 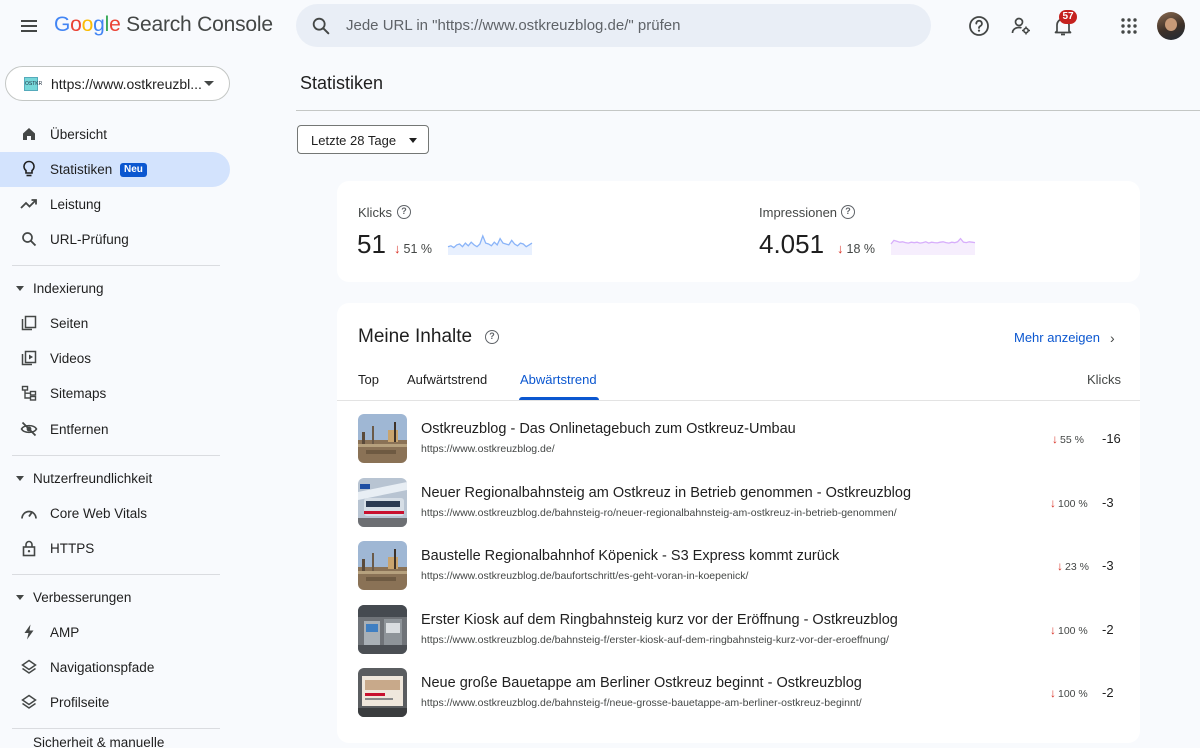 What do you see at coordinates (1104, 379) in the screenshot?
I see `column-header-klicks: Klicks` at bounding box center [1104, 379].